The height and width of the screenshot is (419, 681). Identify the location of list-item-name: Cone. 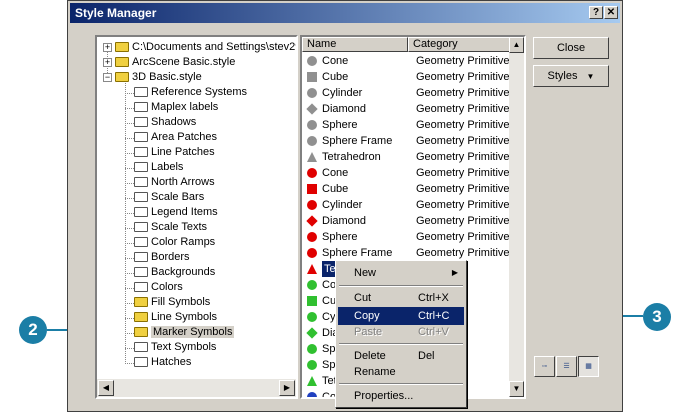
(335, 61).